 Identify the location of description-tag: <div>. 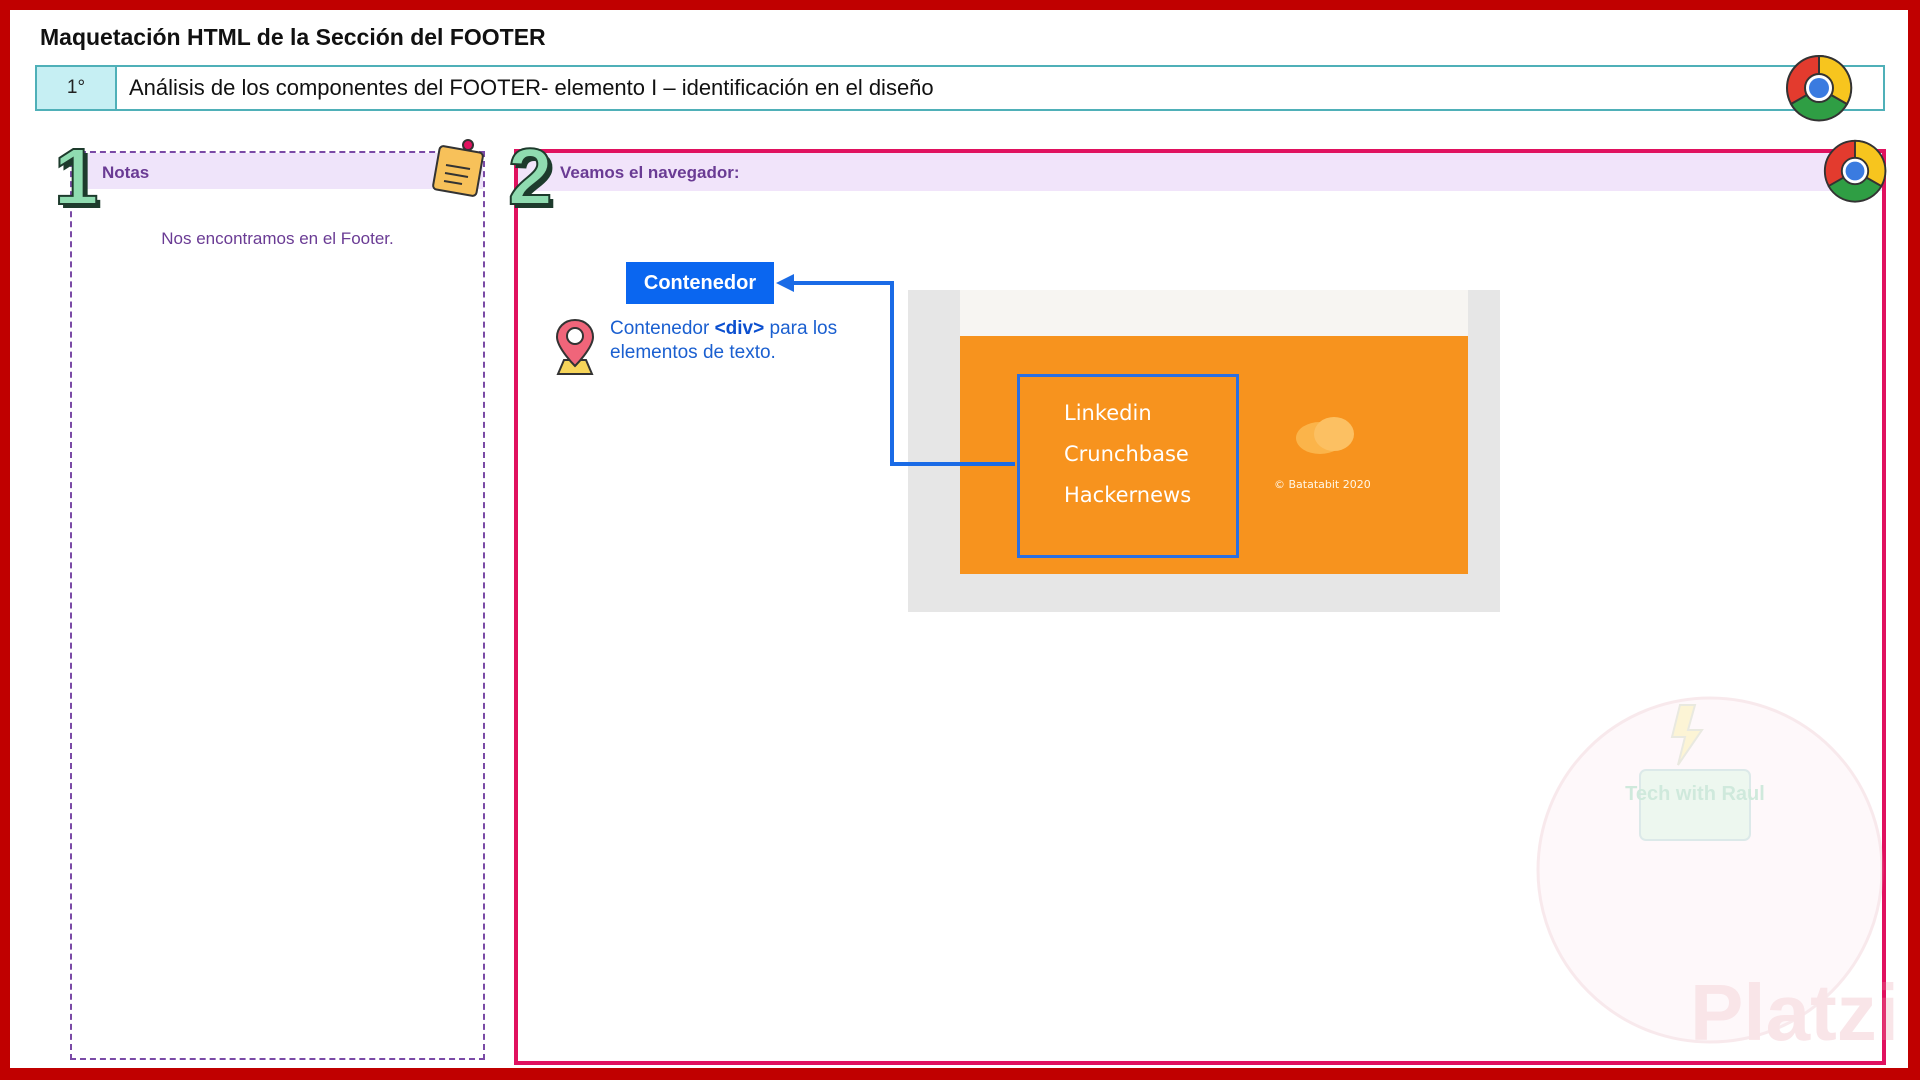
(739, 328).